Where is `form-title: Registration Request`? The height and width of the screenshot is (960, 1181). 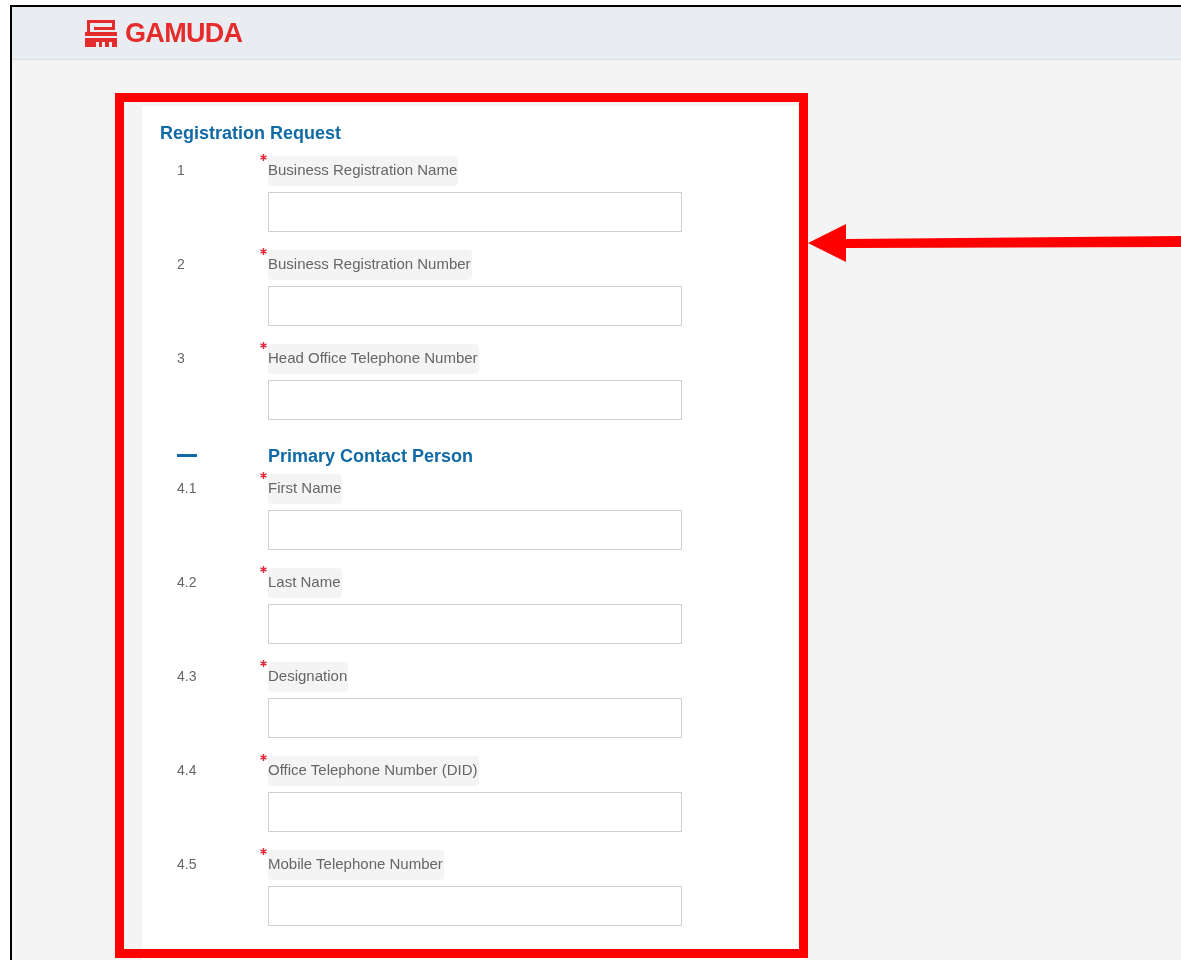 form-title: Registration Request is located at coordinates (251, 133).